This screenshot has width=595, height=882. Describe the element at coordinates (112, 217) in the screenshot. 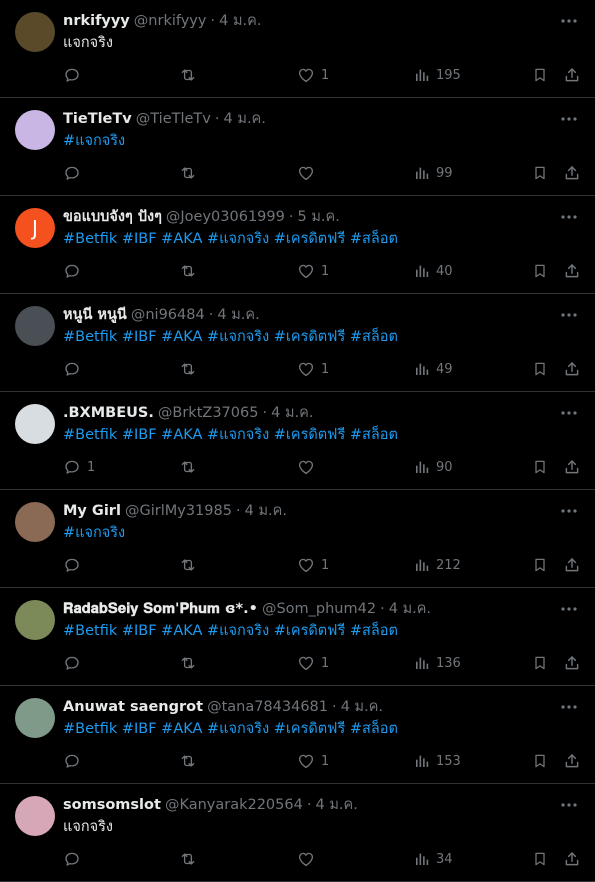

I see `display-name: ขอแบบจังๆ ปังๆ` at that location.